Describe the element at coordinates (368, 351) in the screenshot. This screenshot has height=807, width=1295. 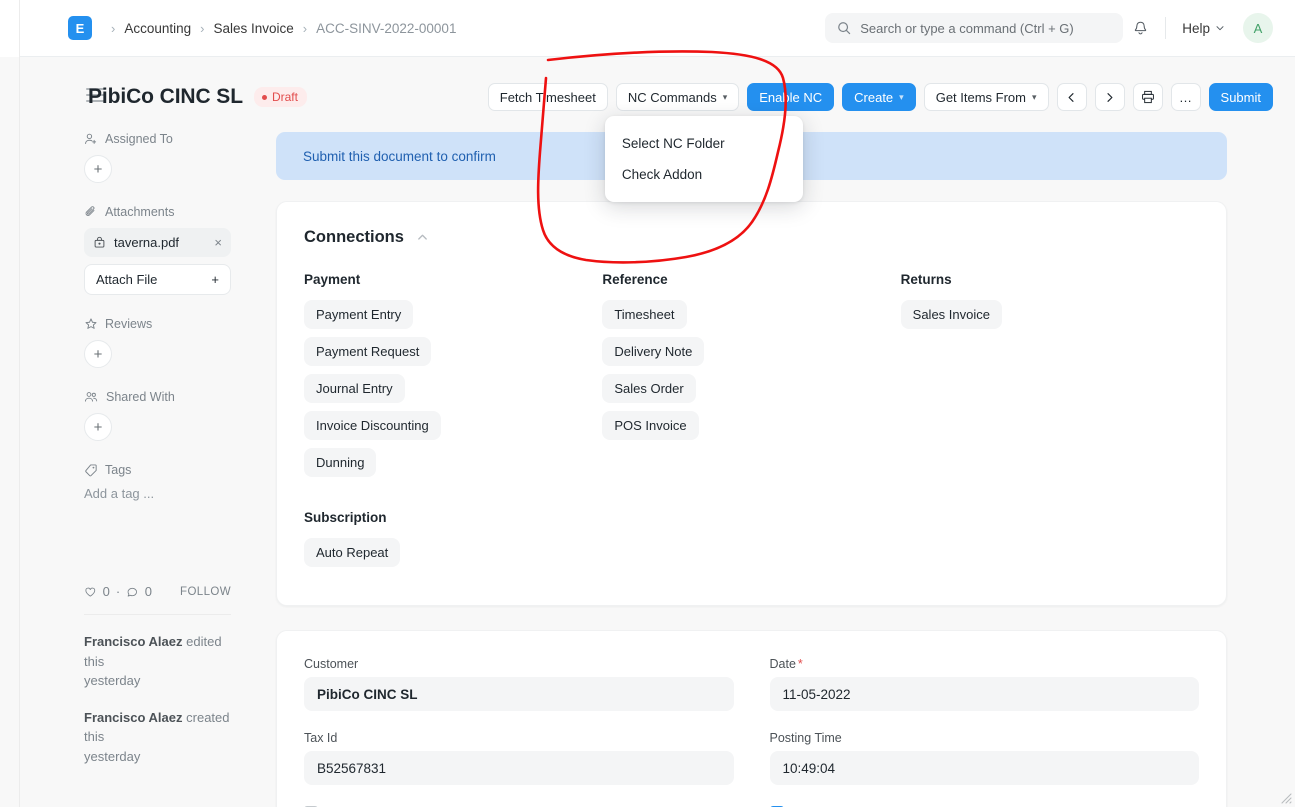
I see `connection-link-payment-request: Payment Request` at that location.